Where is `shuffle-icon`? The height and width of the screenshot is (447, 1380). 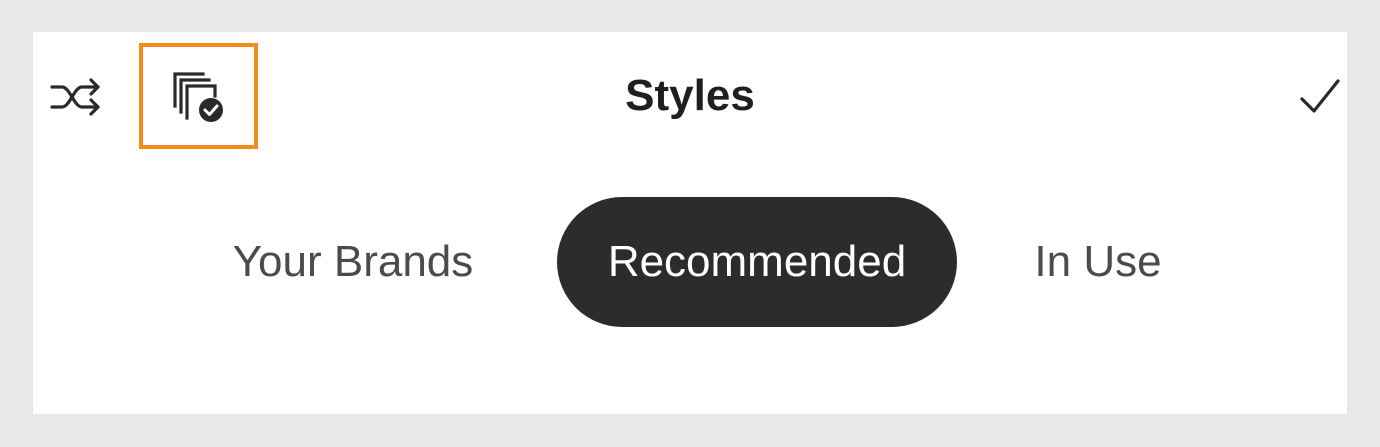
shuffle-icon is located at coordinates (76, 97).